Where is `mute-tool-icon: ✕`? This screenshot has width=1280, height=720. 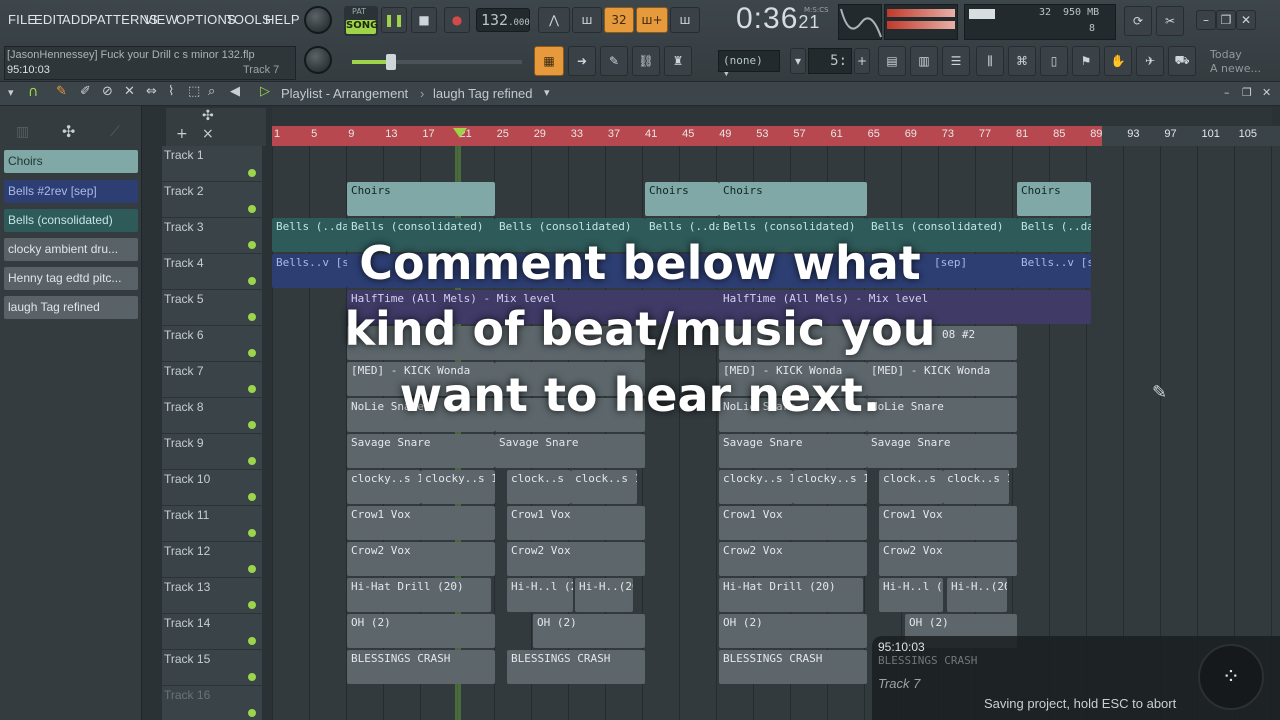
mute-tool-icon: ✕ is located at coordinates (129, 91).